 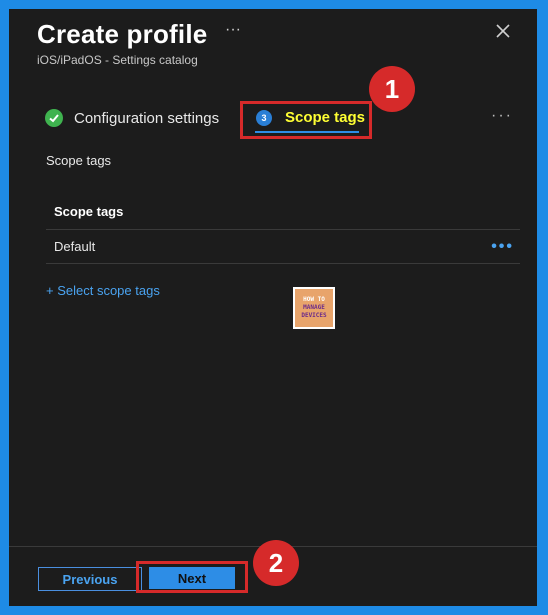 I want to click on logo-line-3: DEVICES, so click(x=314, y=315).